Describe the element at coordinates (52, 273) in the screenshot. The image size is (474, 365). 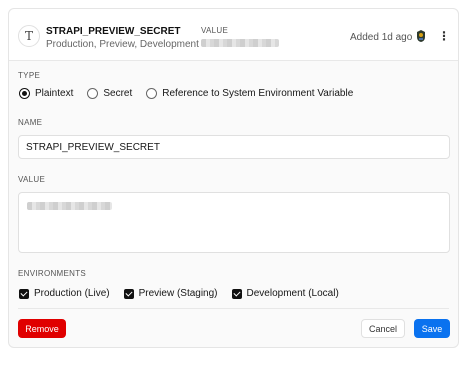
I see `environments-label: ENVIRONMENTS` at that location.